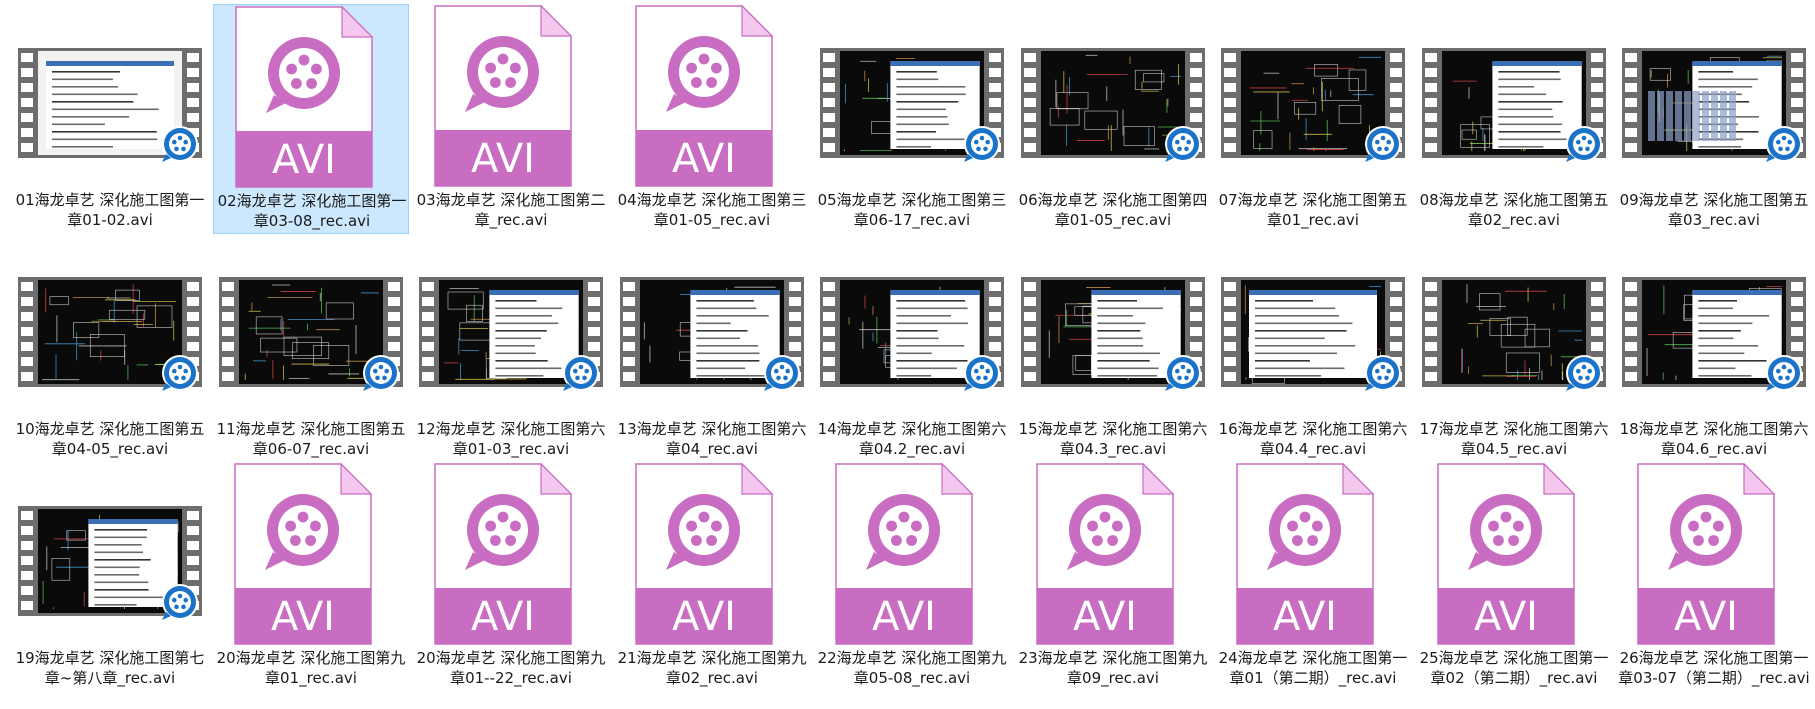 The width and height of the screenshot is (1815, 709). I want to click on file-name-label: 10海龙卓艺 深化施工图第五章04-05_rec.avi, so click(110, 439).